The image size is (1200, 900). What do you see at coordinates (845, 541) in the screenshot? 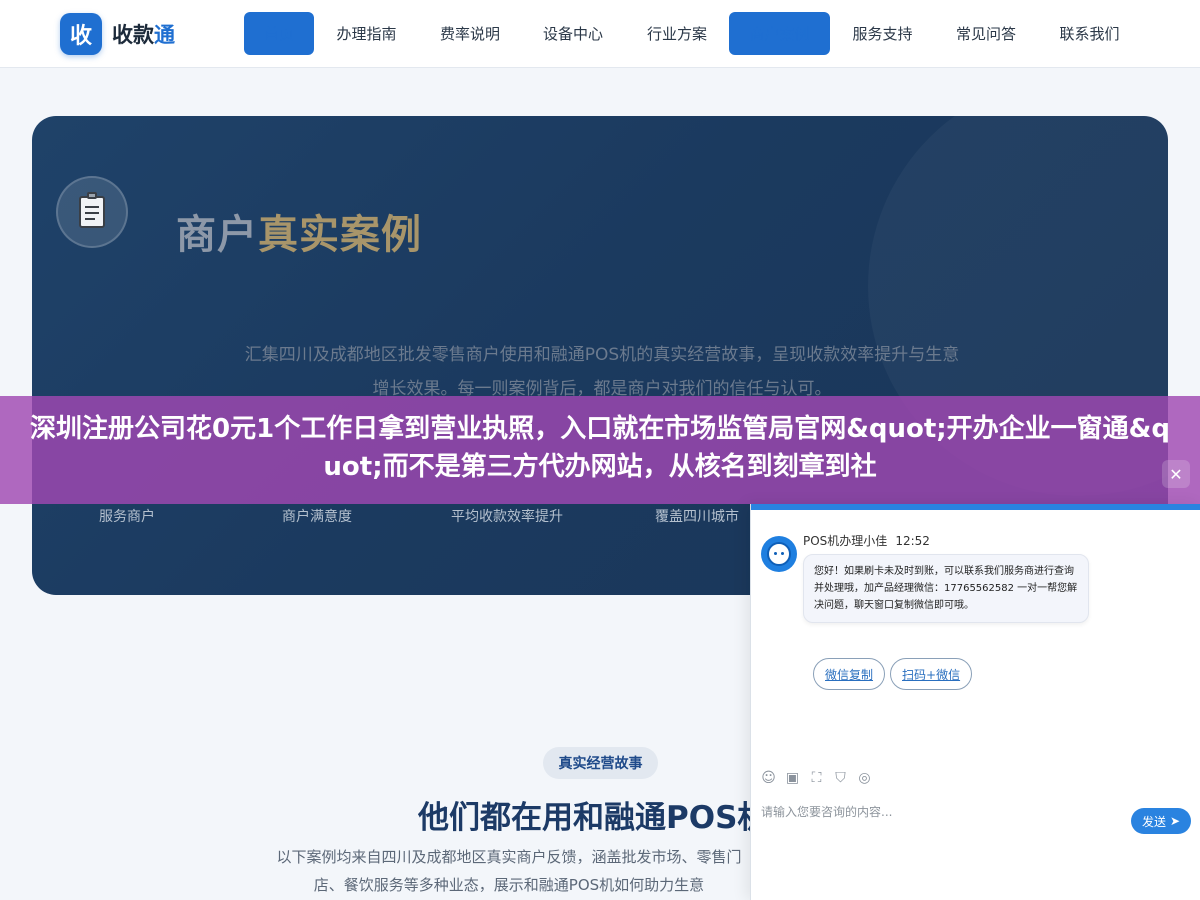
I see `agent-name: POS机办理小佳` at bounding box center [845, 541].